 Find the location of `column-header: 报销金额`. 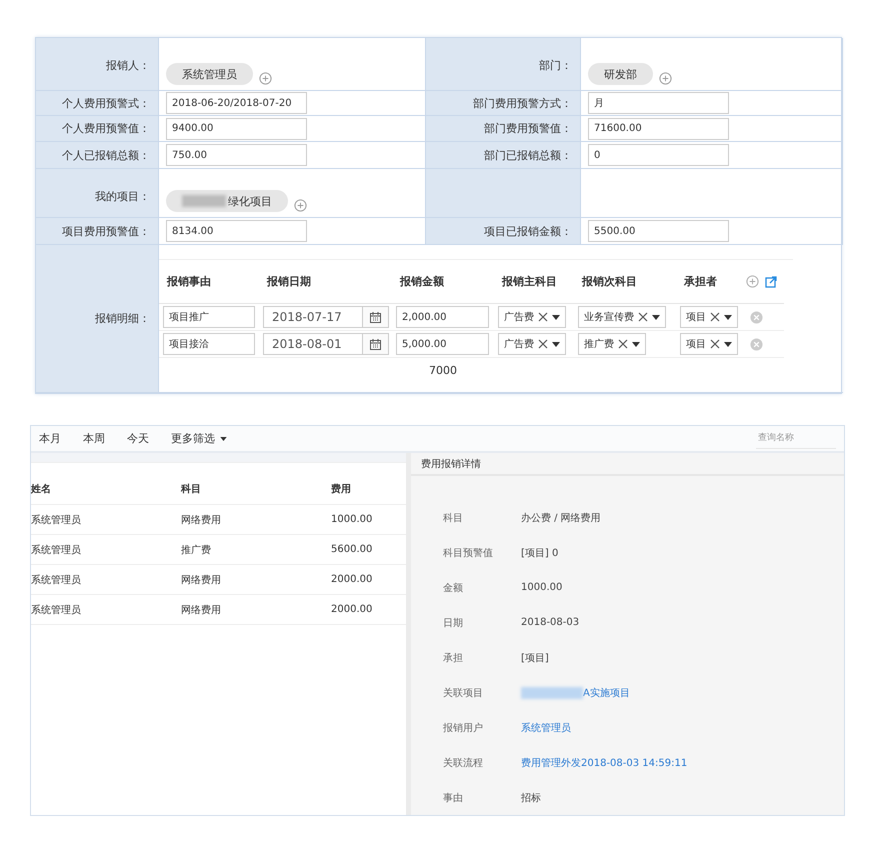

column-header: 报销金额 is located at coordinates (443, 282).